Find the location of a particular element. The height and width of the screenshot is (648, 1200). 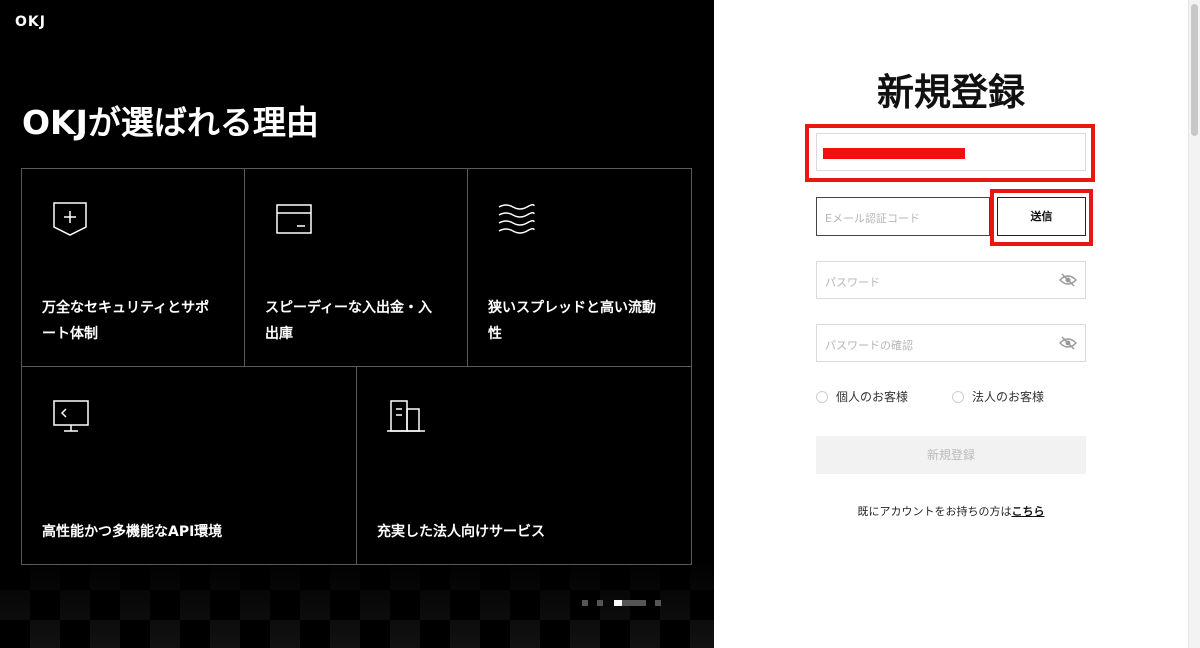

radio-individual: 個人のお客様 is located at coordinates (862, 396).